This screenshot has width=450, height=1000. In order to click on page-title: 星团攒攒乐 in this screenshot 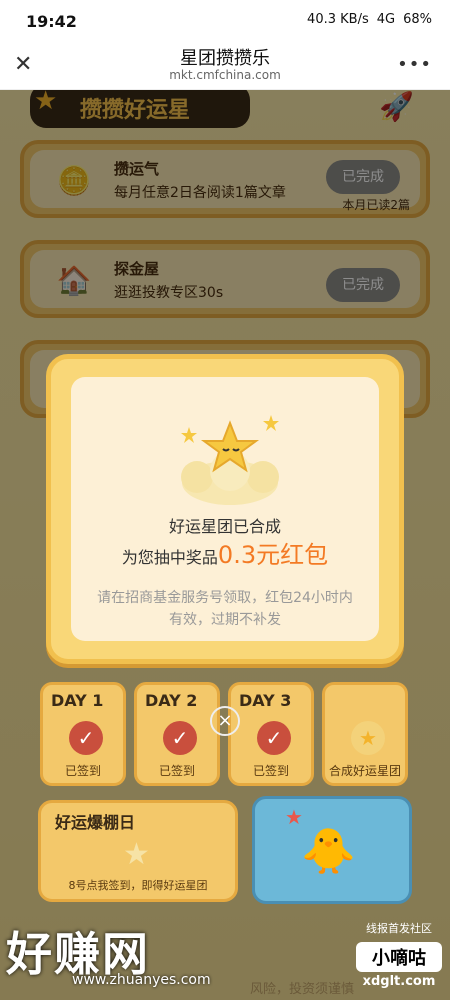, I will do `click(225, 58)`.